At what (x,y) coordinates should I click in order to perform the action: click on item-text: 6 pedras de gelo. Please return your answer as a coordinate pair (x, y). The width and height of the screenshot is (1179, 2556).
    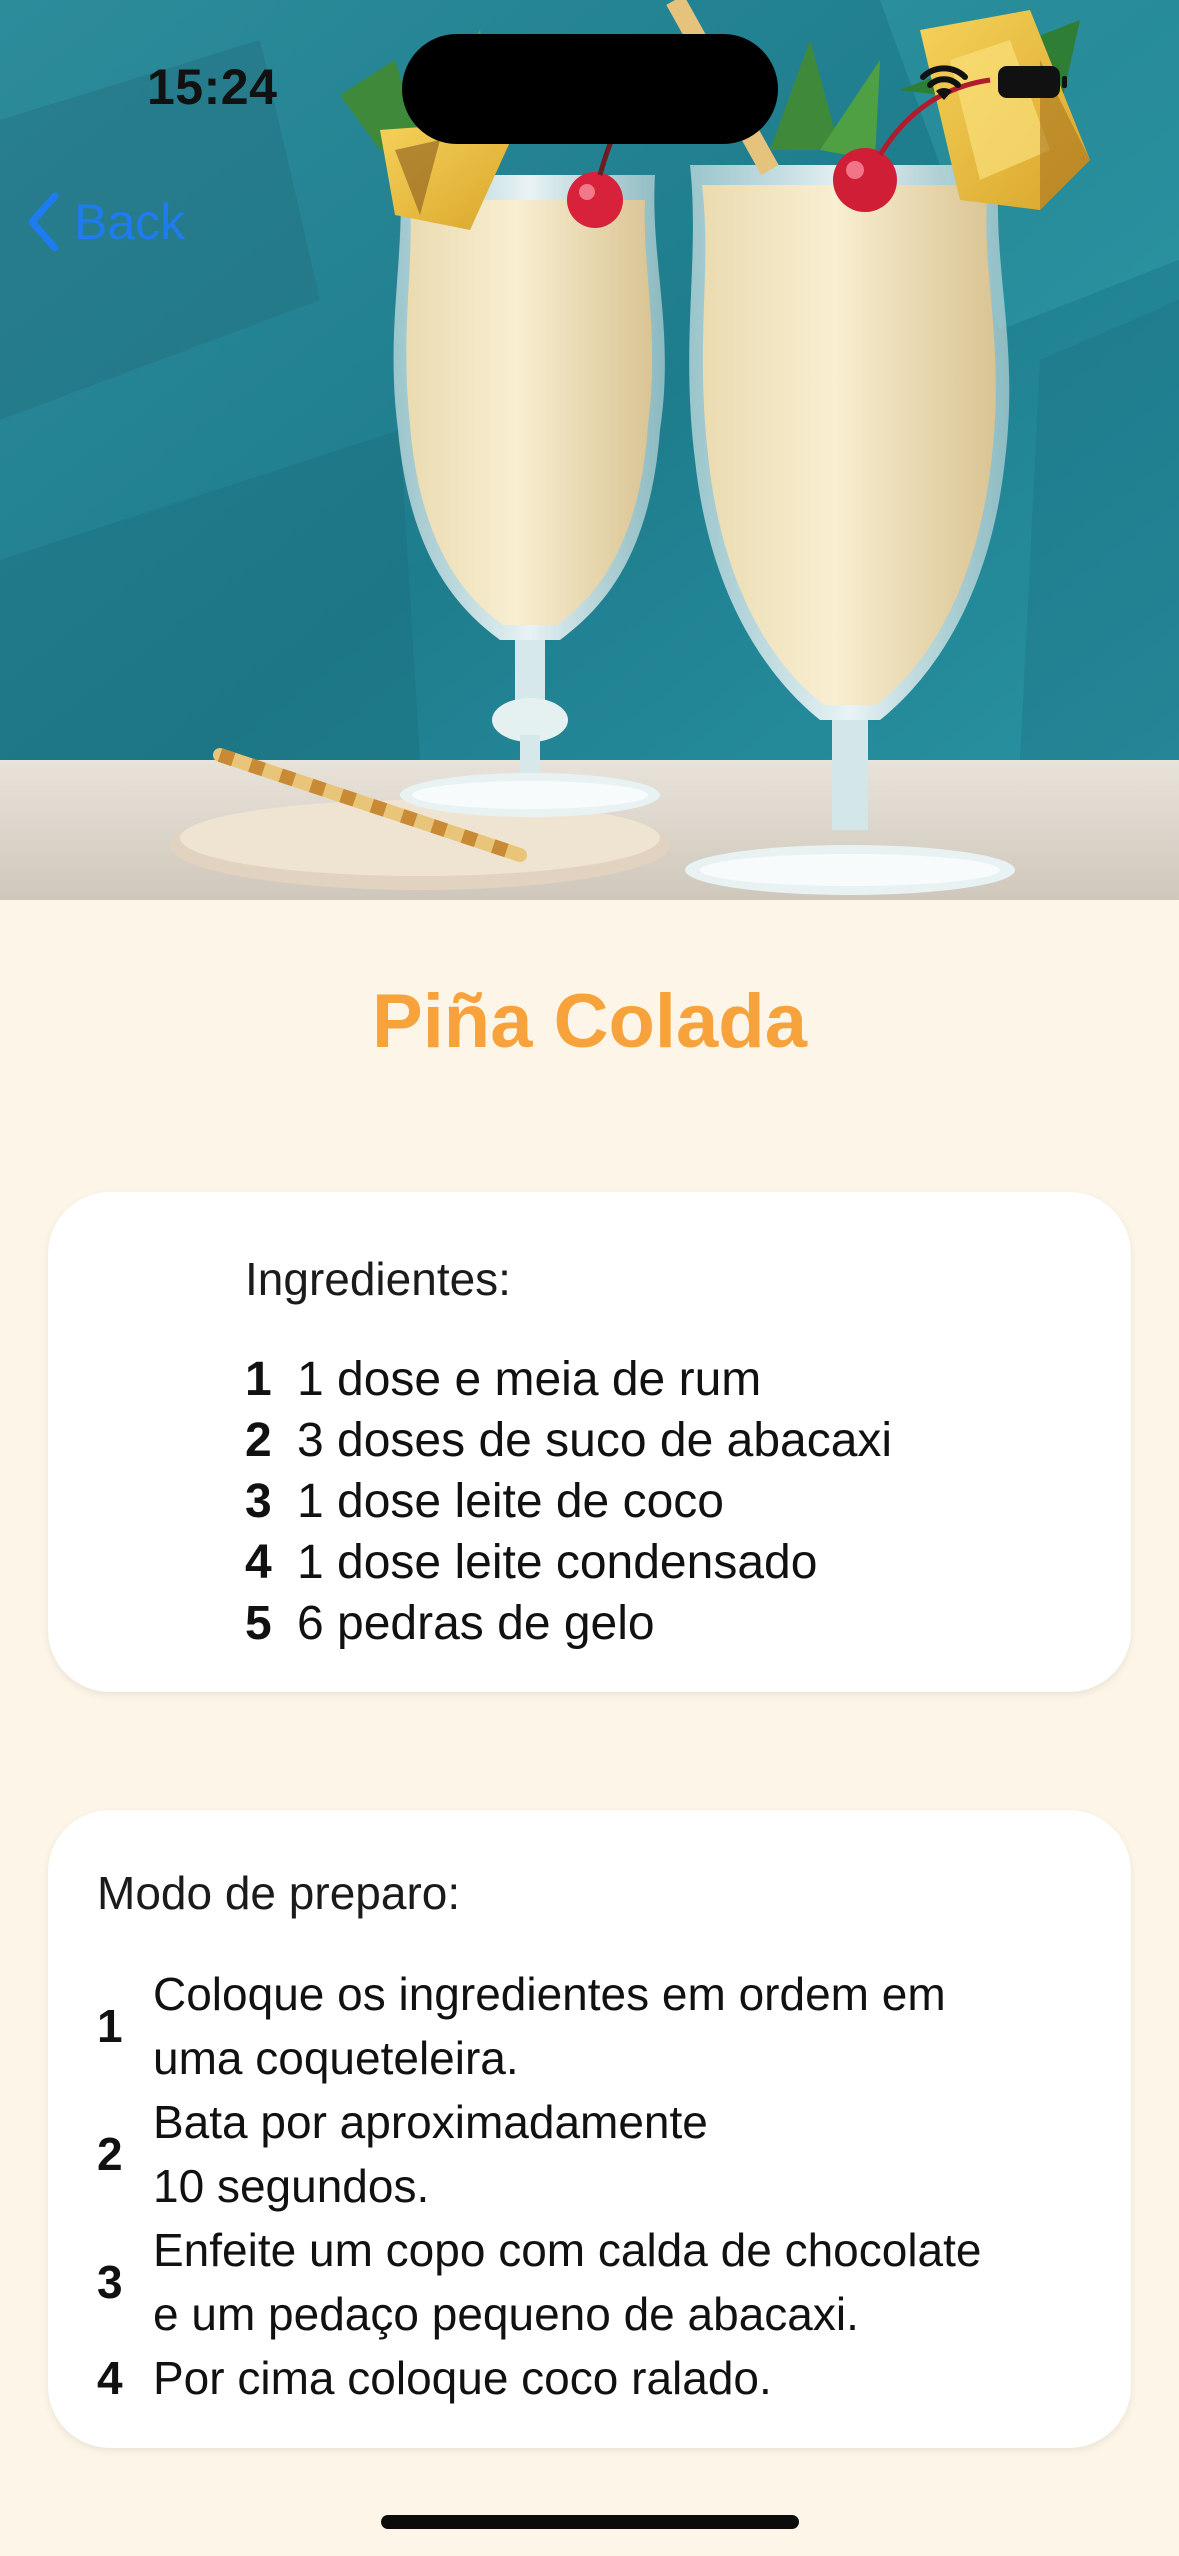
    Looking at the image, I should click on (476, 1623).